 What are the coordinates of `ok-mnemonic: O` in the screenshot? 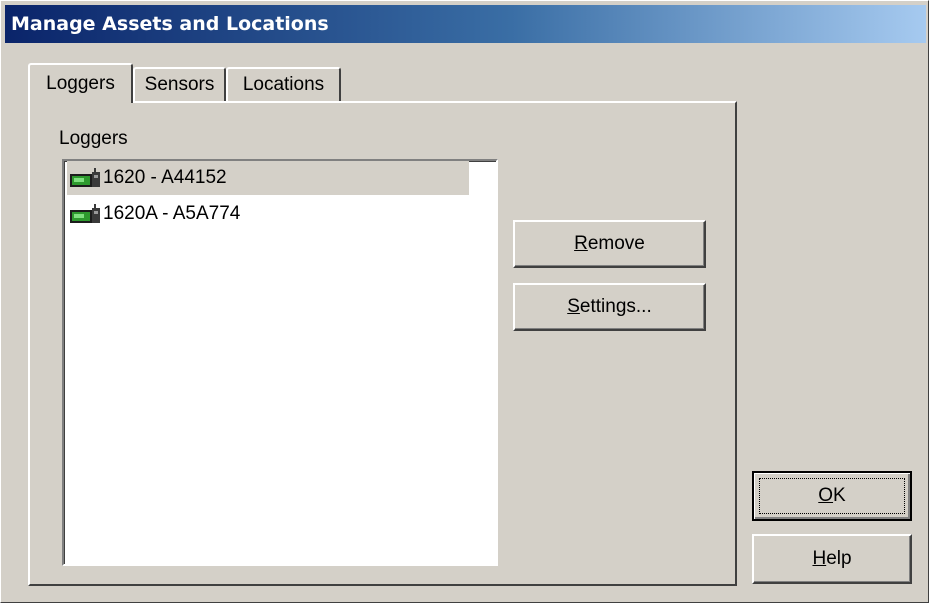 It's located at (826, 495).